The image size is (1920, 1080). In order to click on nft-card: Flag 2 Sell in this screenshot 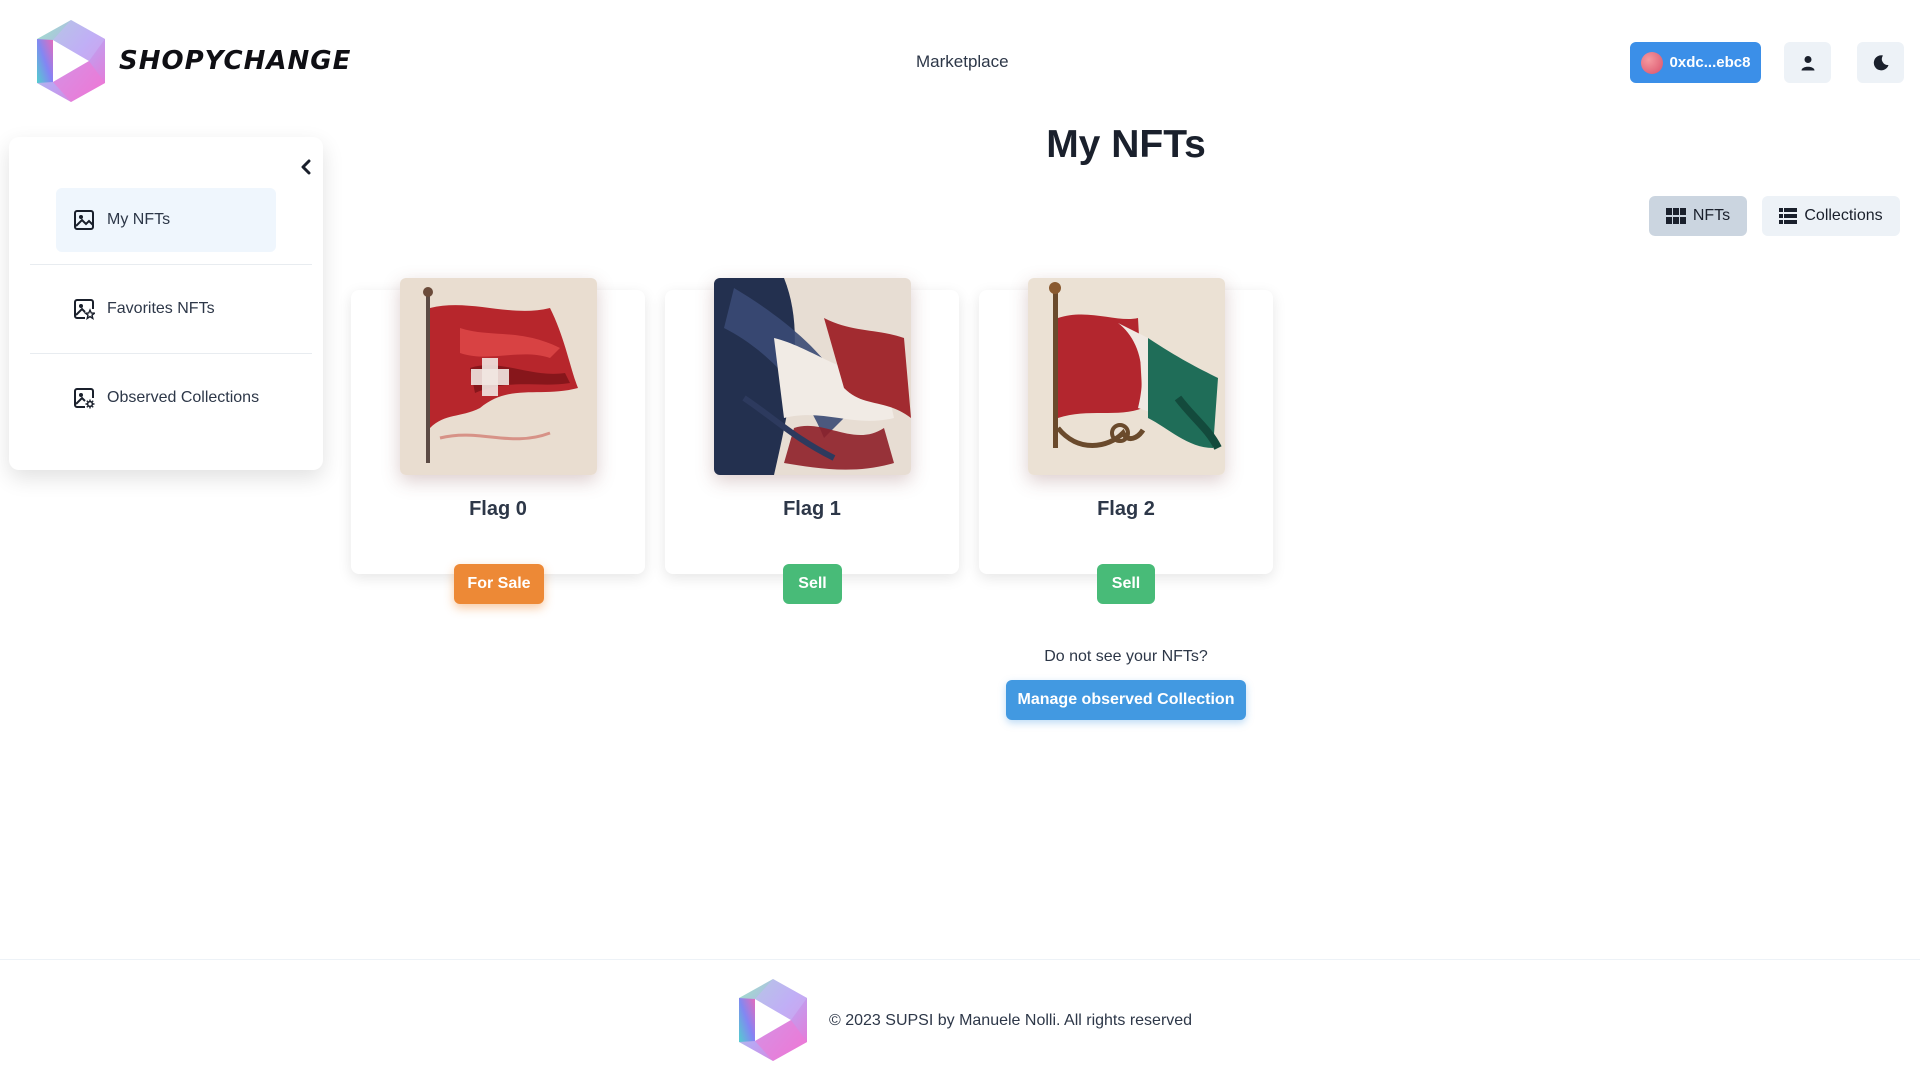, I will do `click(1126, 441)`.